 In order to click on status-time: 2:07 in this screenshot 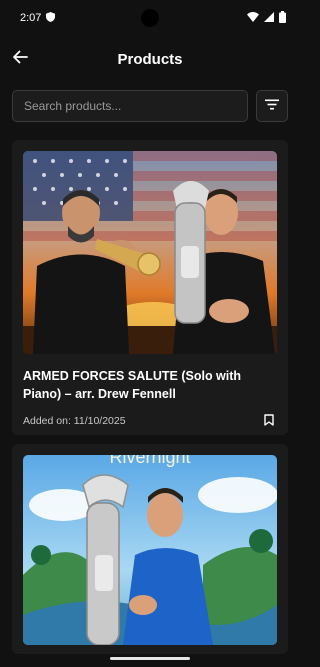, I will do `click(31, 18)`.